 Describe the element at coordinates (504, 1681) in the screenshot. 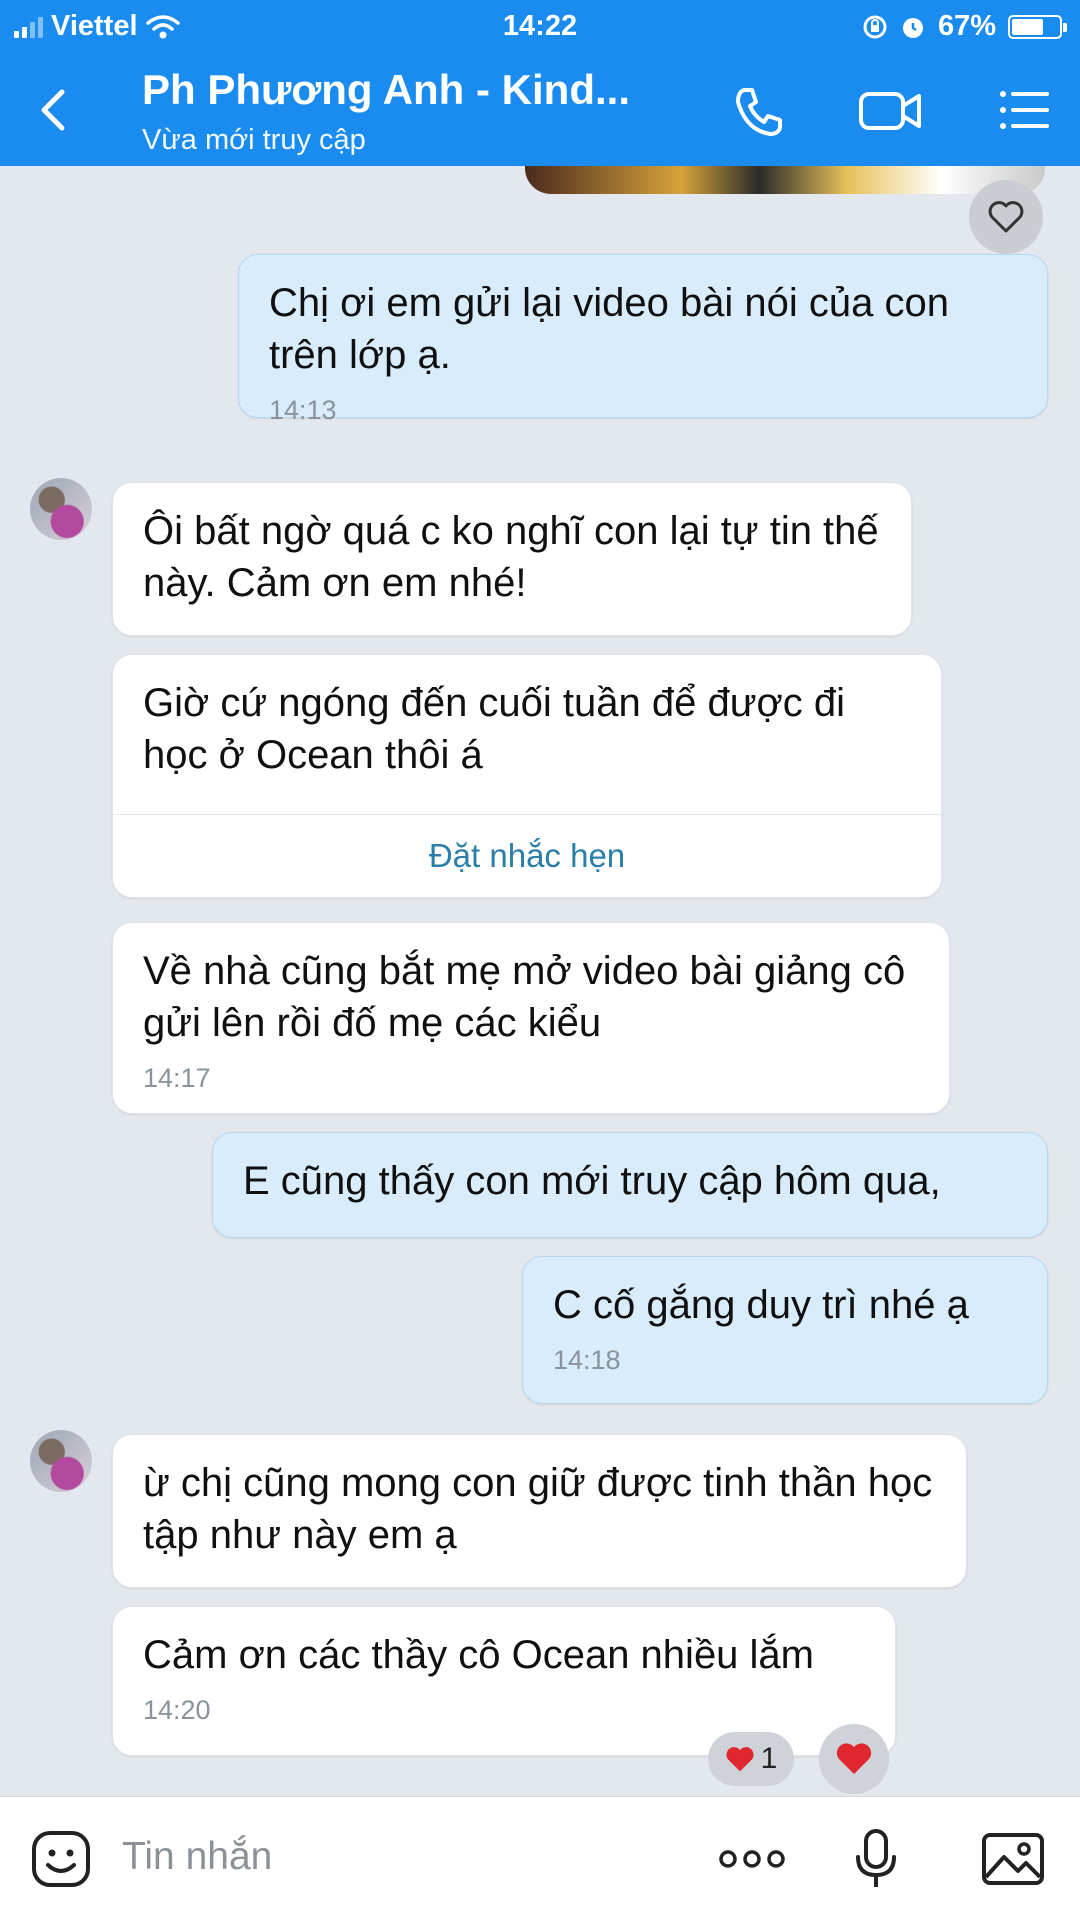

I see `message-bubble-incoming: Cảm ơn các thầy cô Ocean nhiều lắm 14:20` at that location.